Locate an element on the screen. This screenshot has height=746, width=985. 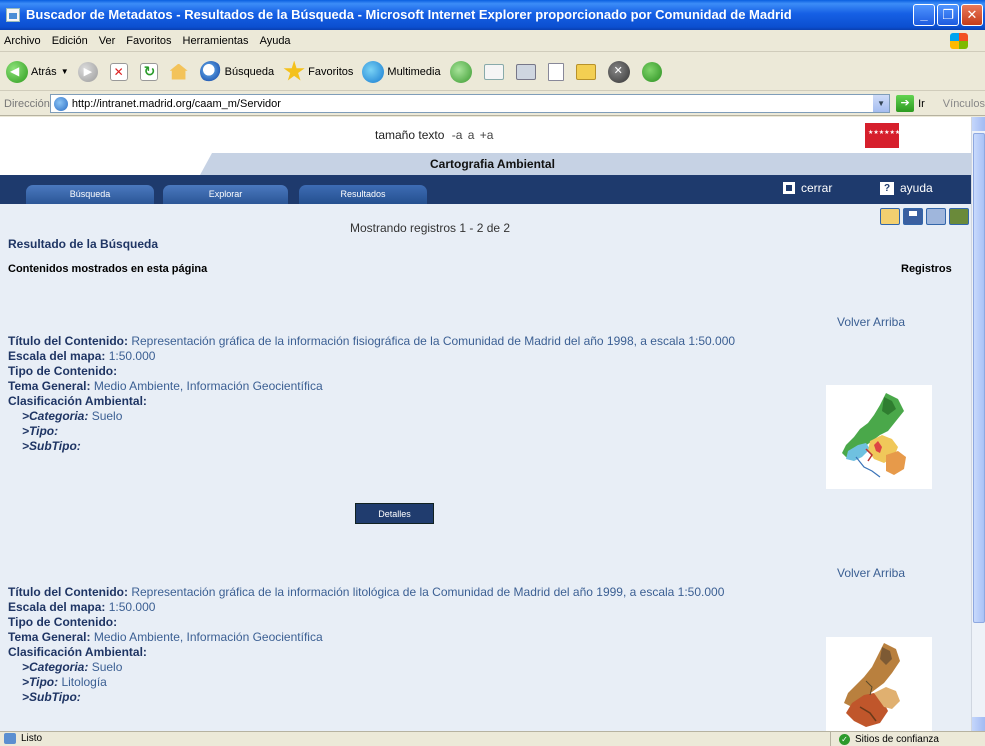
record-tipo: Litología is located at coordinates (84, 682).